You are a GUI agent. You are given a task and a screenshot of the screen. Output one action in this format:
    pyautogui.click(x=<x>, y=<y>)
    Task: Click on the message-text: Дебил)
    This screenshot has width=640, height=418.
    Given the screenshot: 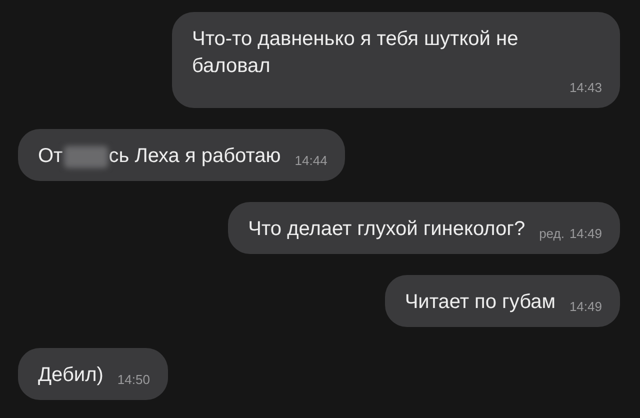 What is the action you would take?
    pyautogui.click(x=71, y=375)
    